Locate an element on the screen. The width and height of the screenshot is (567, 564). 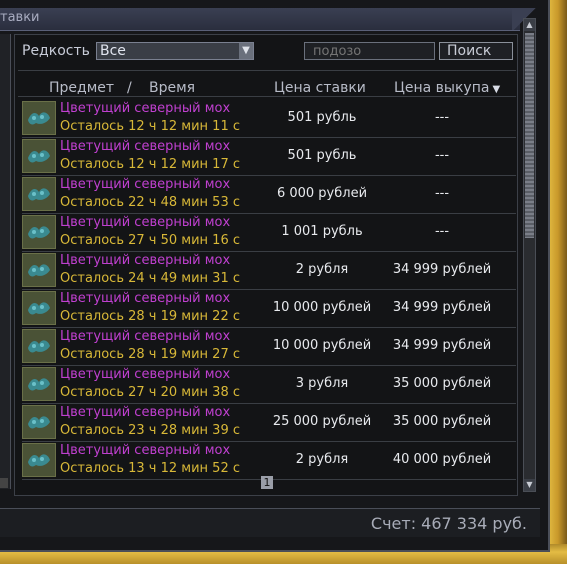
time-left: Осталось 23 ч 28 мин 39 с is located at coordinates (150, 430).